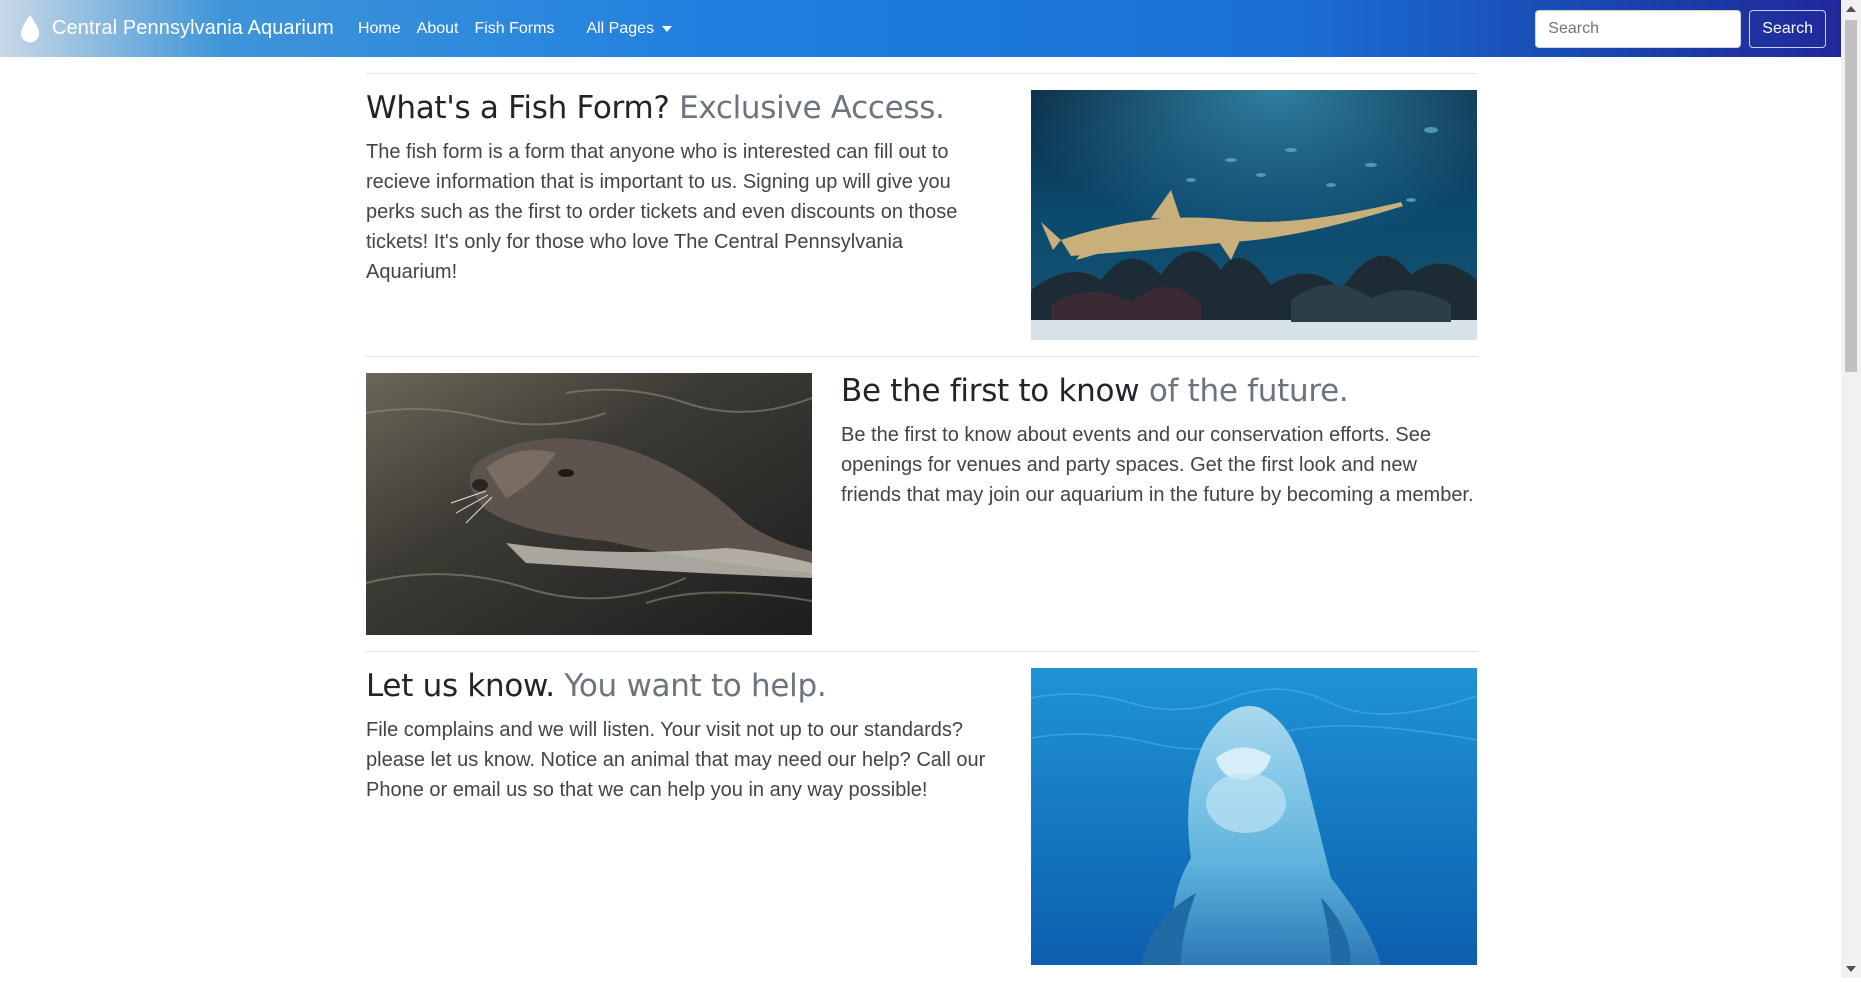 The width and height of the screenshot is (1861, 982). What do you see at coordinates (678, 108) in the screenshot?
I see `feature-heading: What's a Fish Form? Exclusive Access.` at bounding box center [678, 108].